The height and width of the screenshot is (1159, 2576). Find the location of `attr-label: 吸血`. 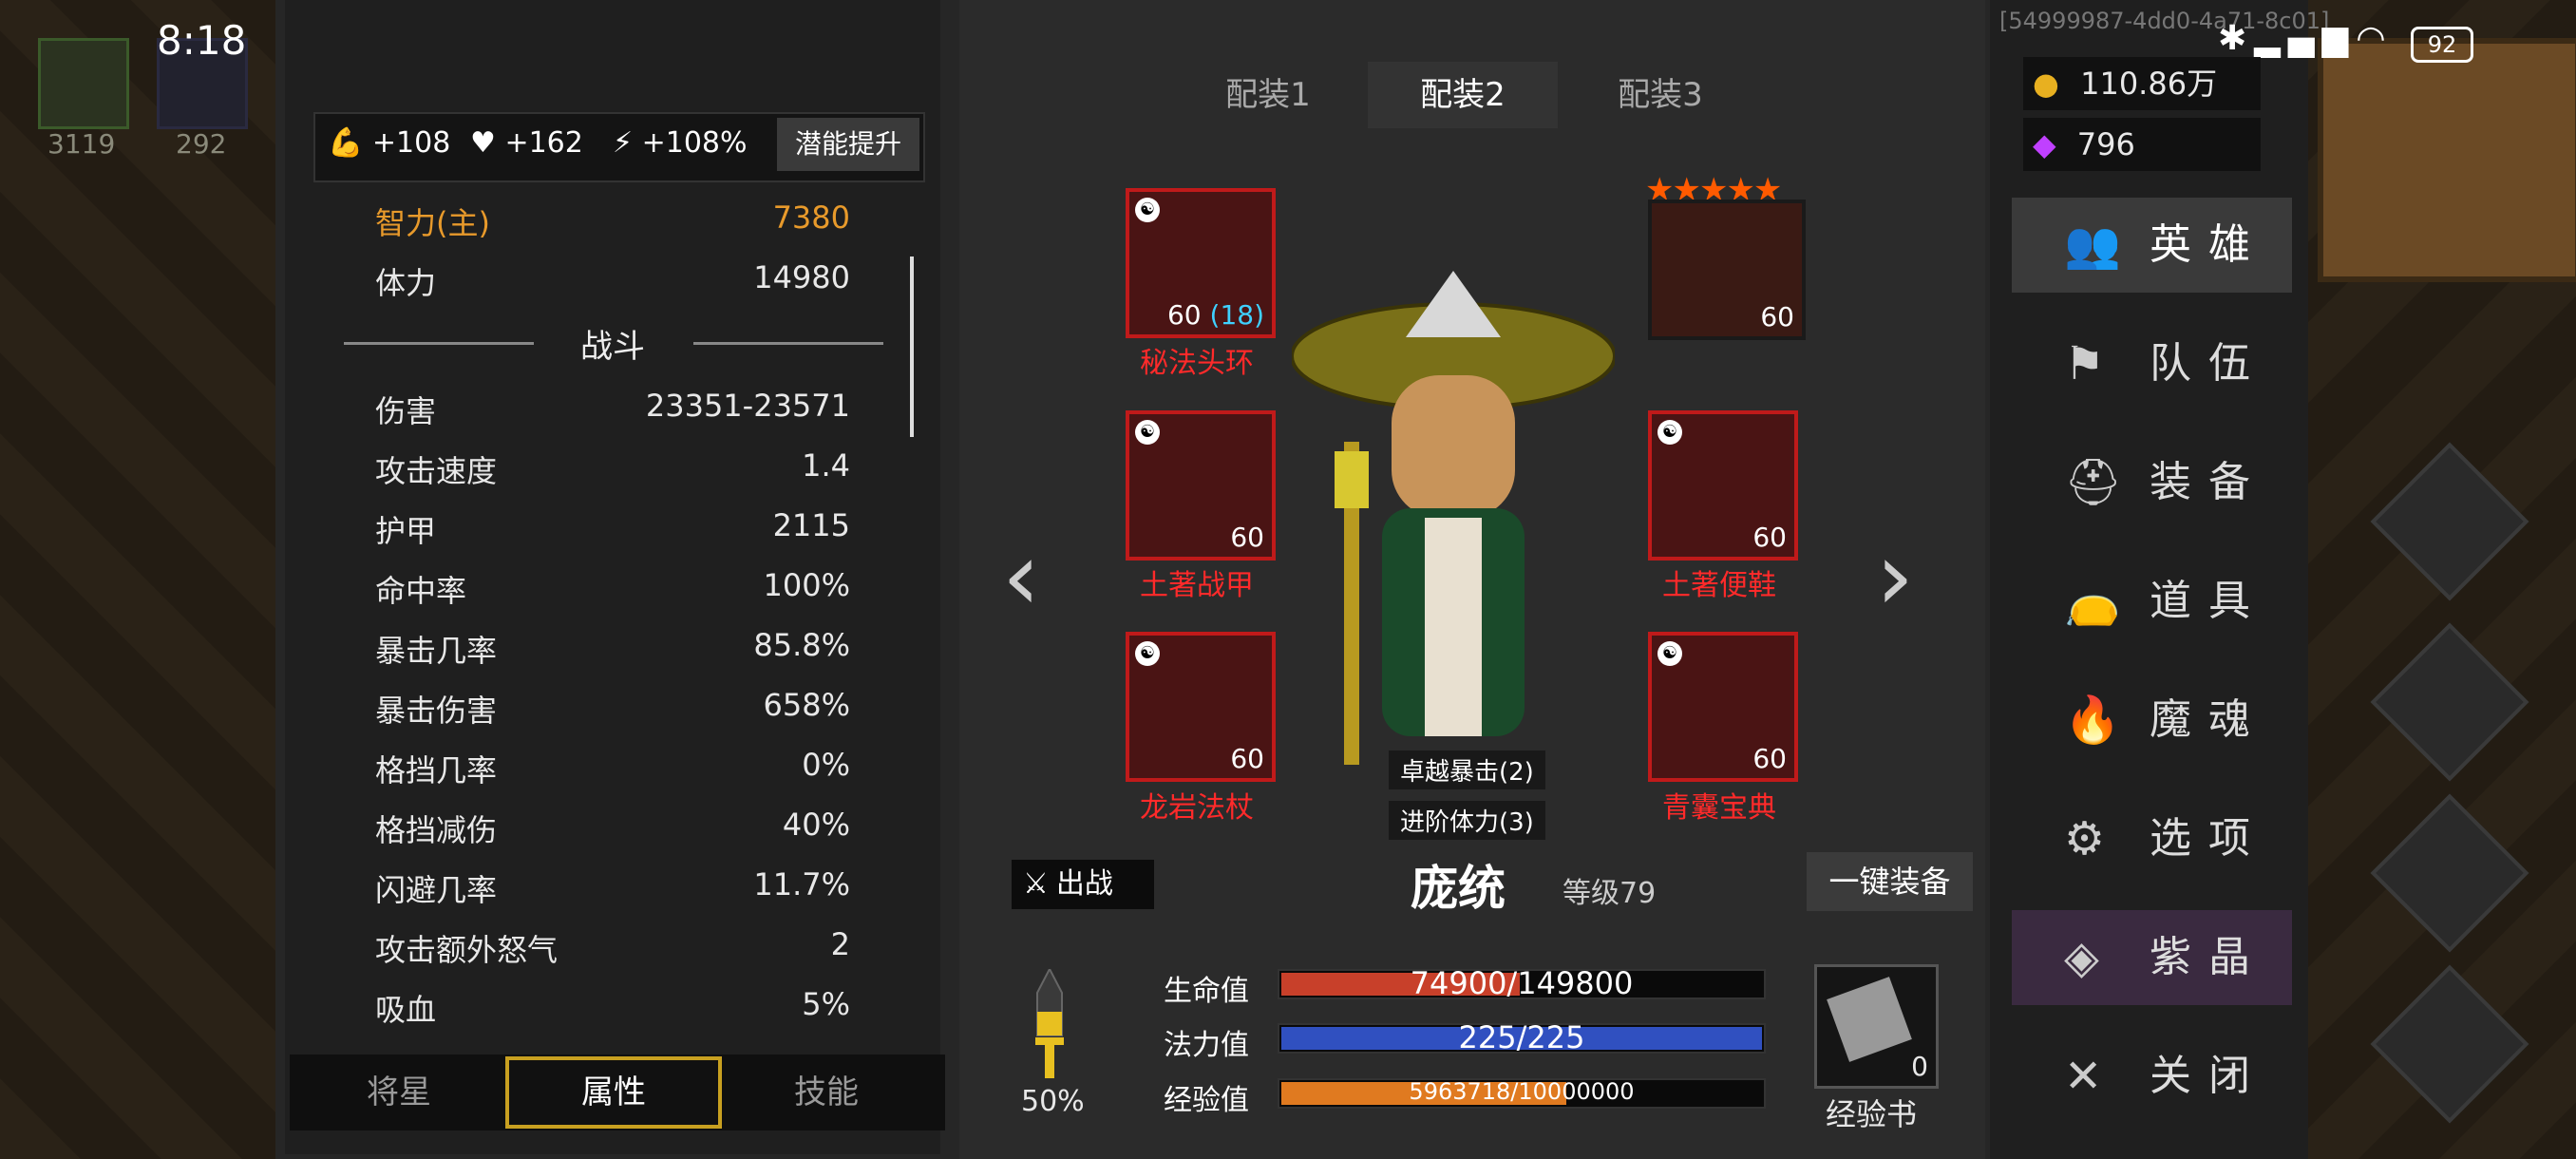

attr-label: 吸血 is located at coordinates (406, 1010).